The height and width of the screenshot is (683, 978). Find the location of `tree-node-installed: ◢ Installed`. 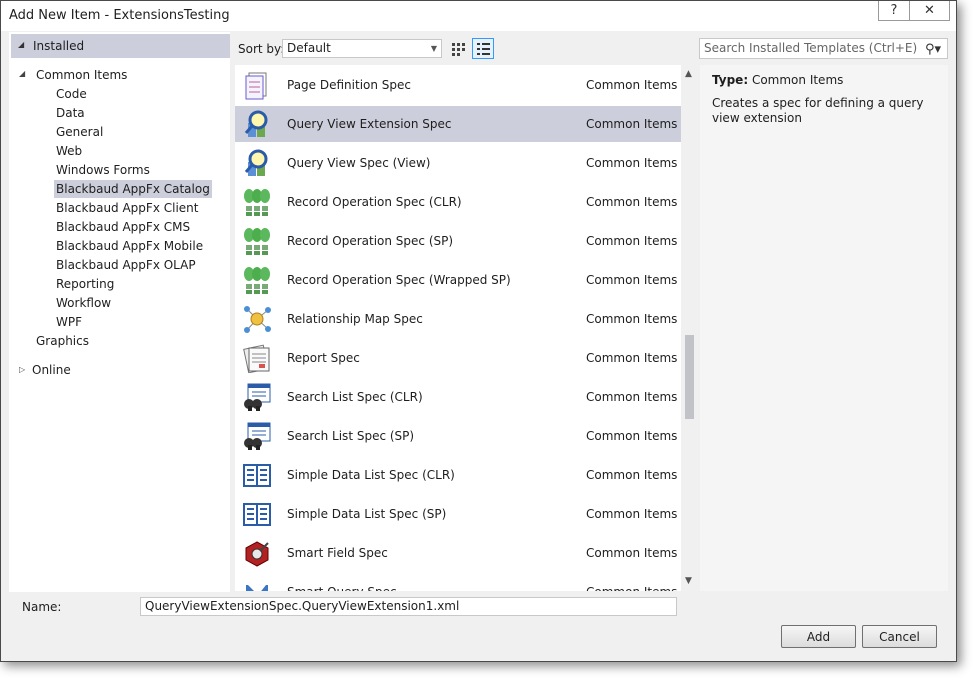

tree-node-installed: ◢ Installed is located at coordinates (120, 46).